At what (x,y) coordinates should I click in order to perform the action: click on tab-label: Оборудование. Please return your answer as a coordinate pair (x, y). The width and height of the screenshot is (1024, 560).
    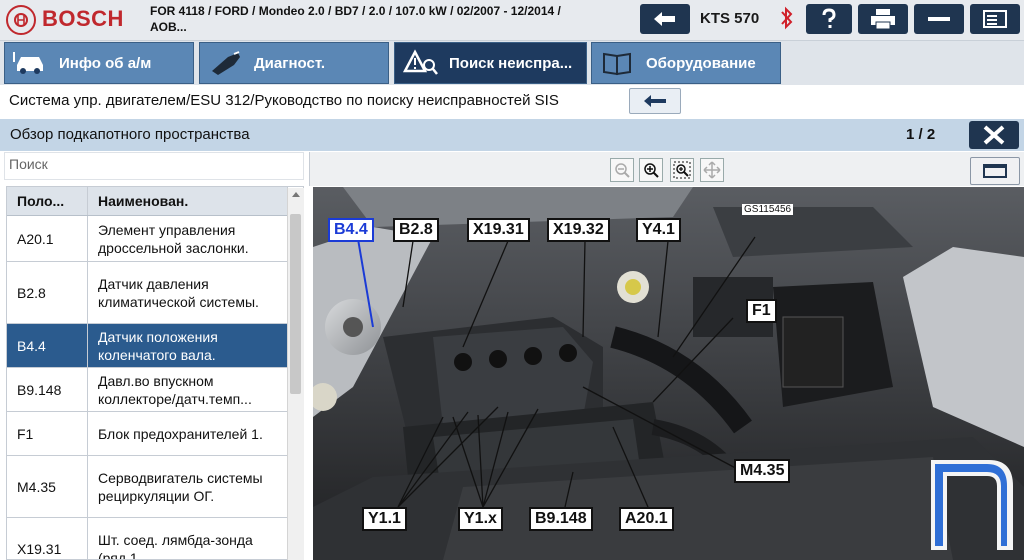
    Looking at the image, I should click on (701, 63).